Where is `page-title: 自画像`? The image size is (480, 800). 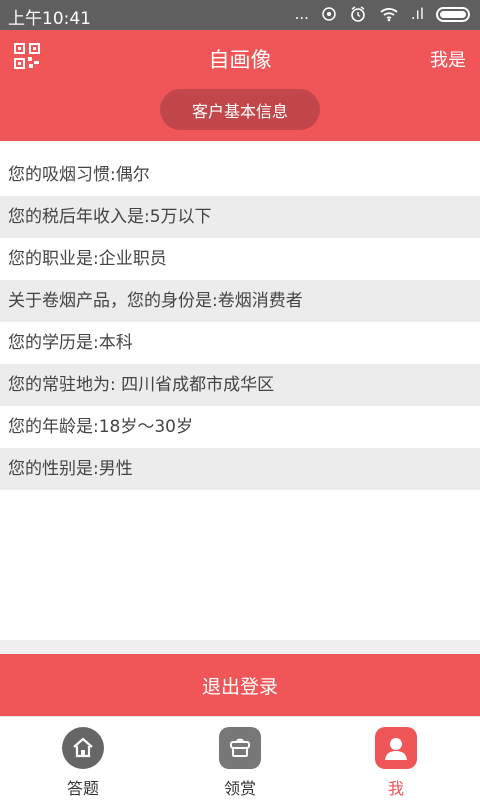
page-title: 自画像 is located at coordinates (240, 60).